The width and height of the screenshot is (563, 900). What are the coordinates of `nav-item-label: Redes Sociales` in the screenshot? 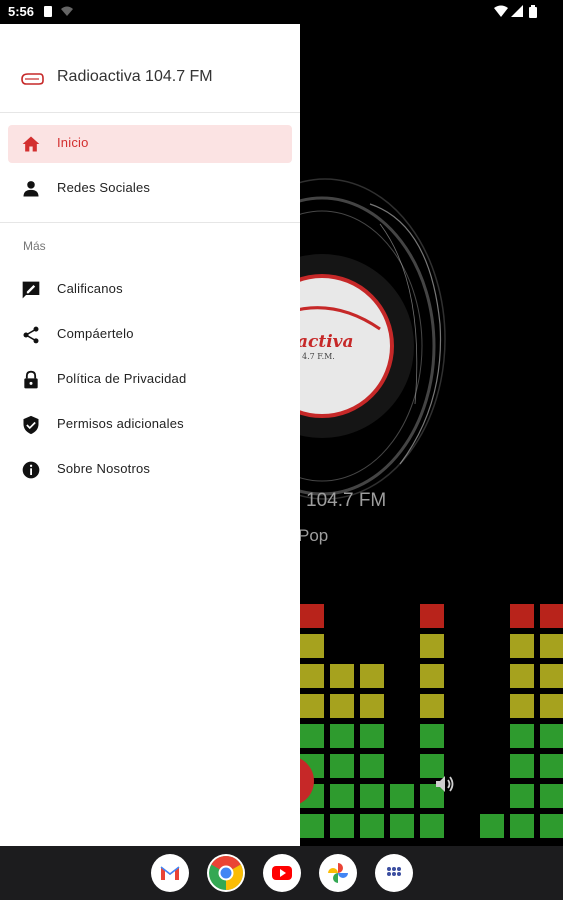 It's located at (104, 187).